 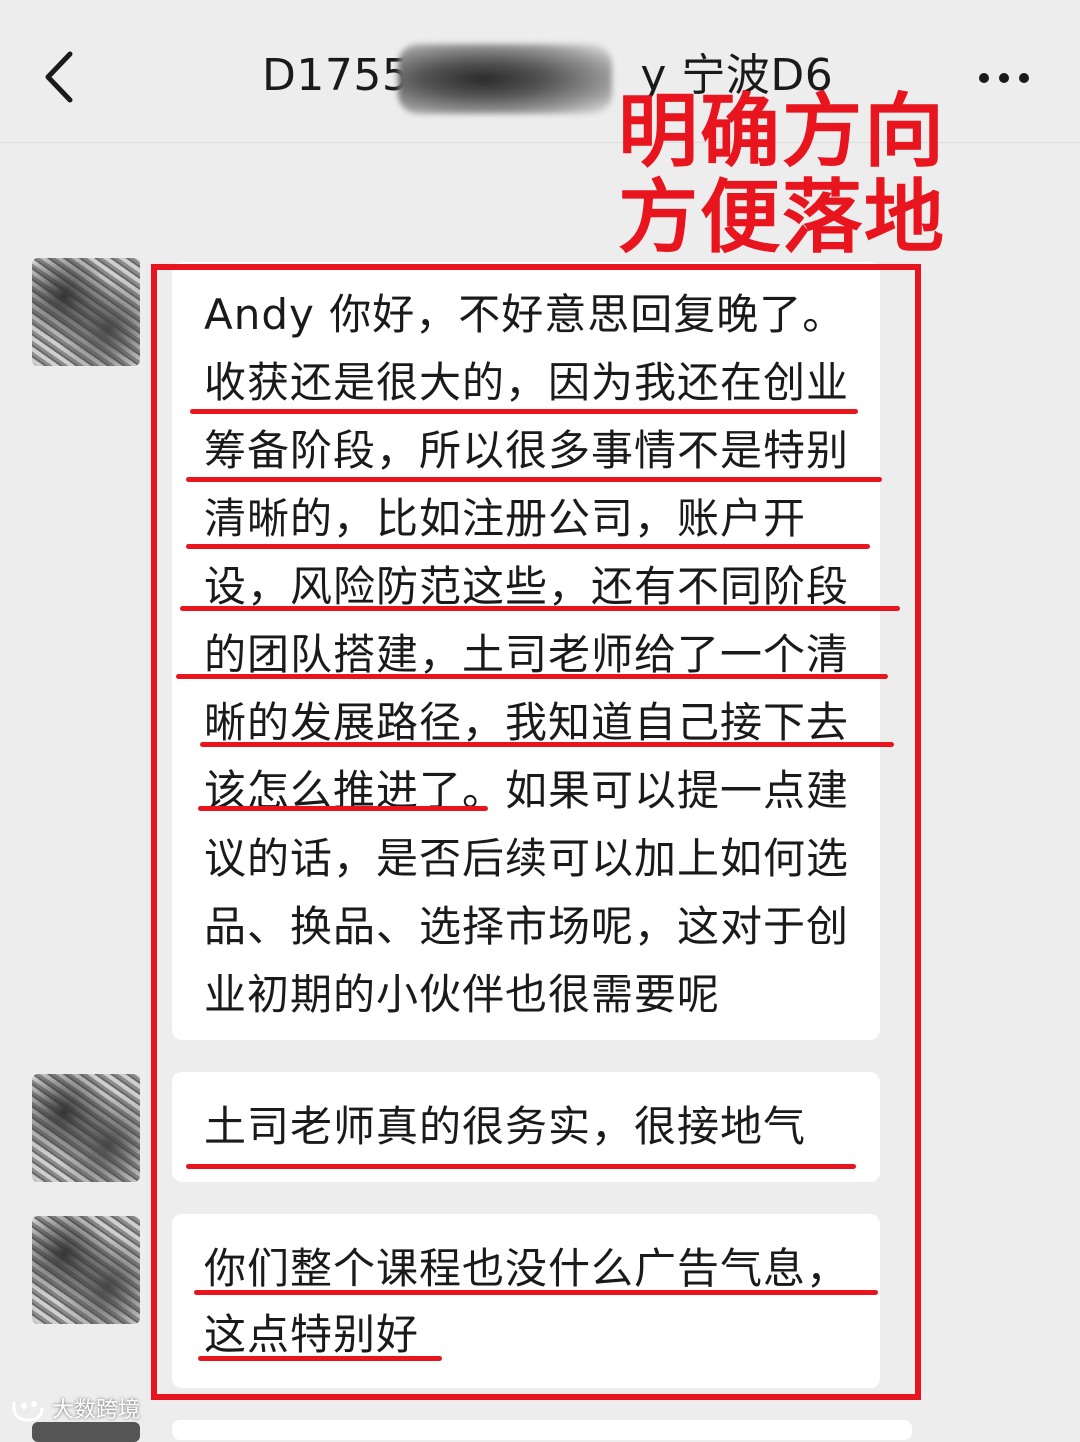 I want to click on chat-title-prefix: D1755, so click(x=336, y=75).